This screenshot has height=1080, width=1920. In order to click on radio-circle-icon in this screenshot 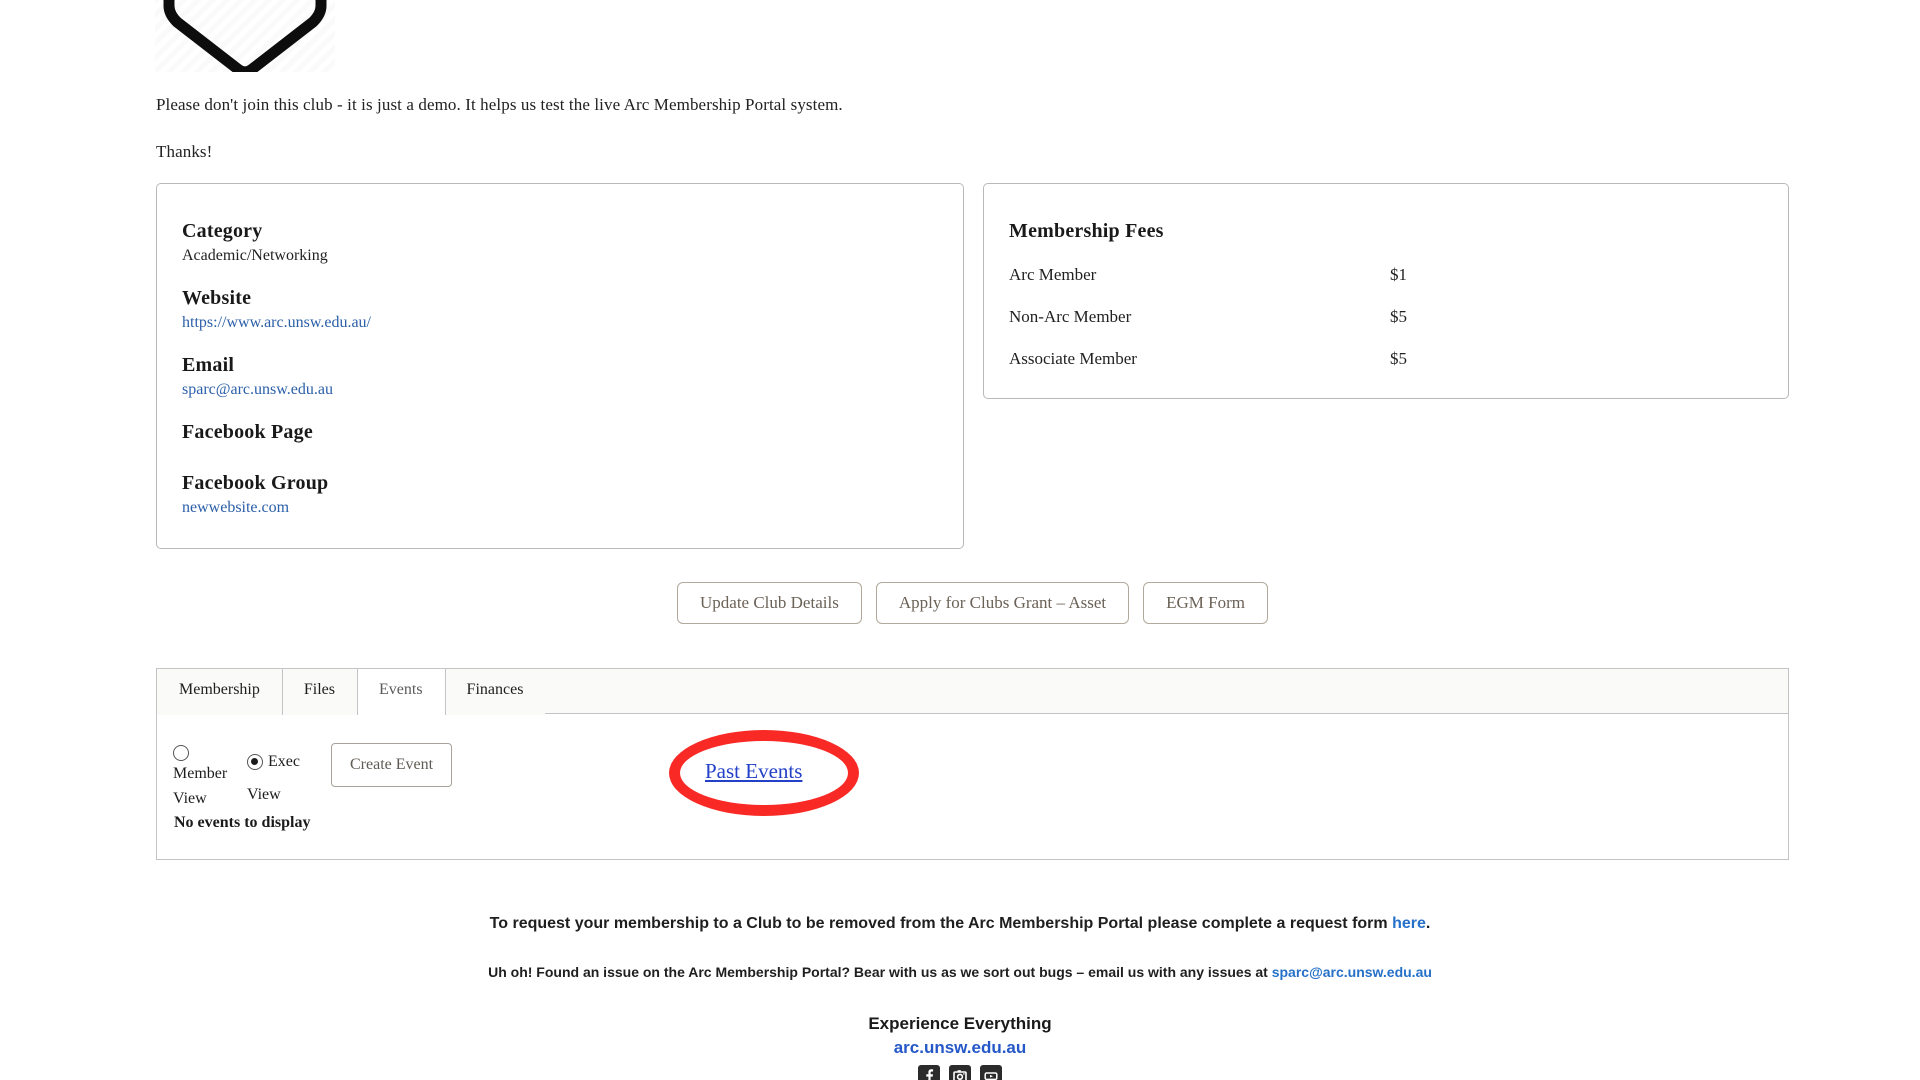, I will do `click(181, 753)`.